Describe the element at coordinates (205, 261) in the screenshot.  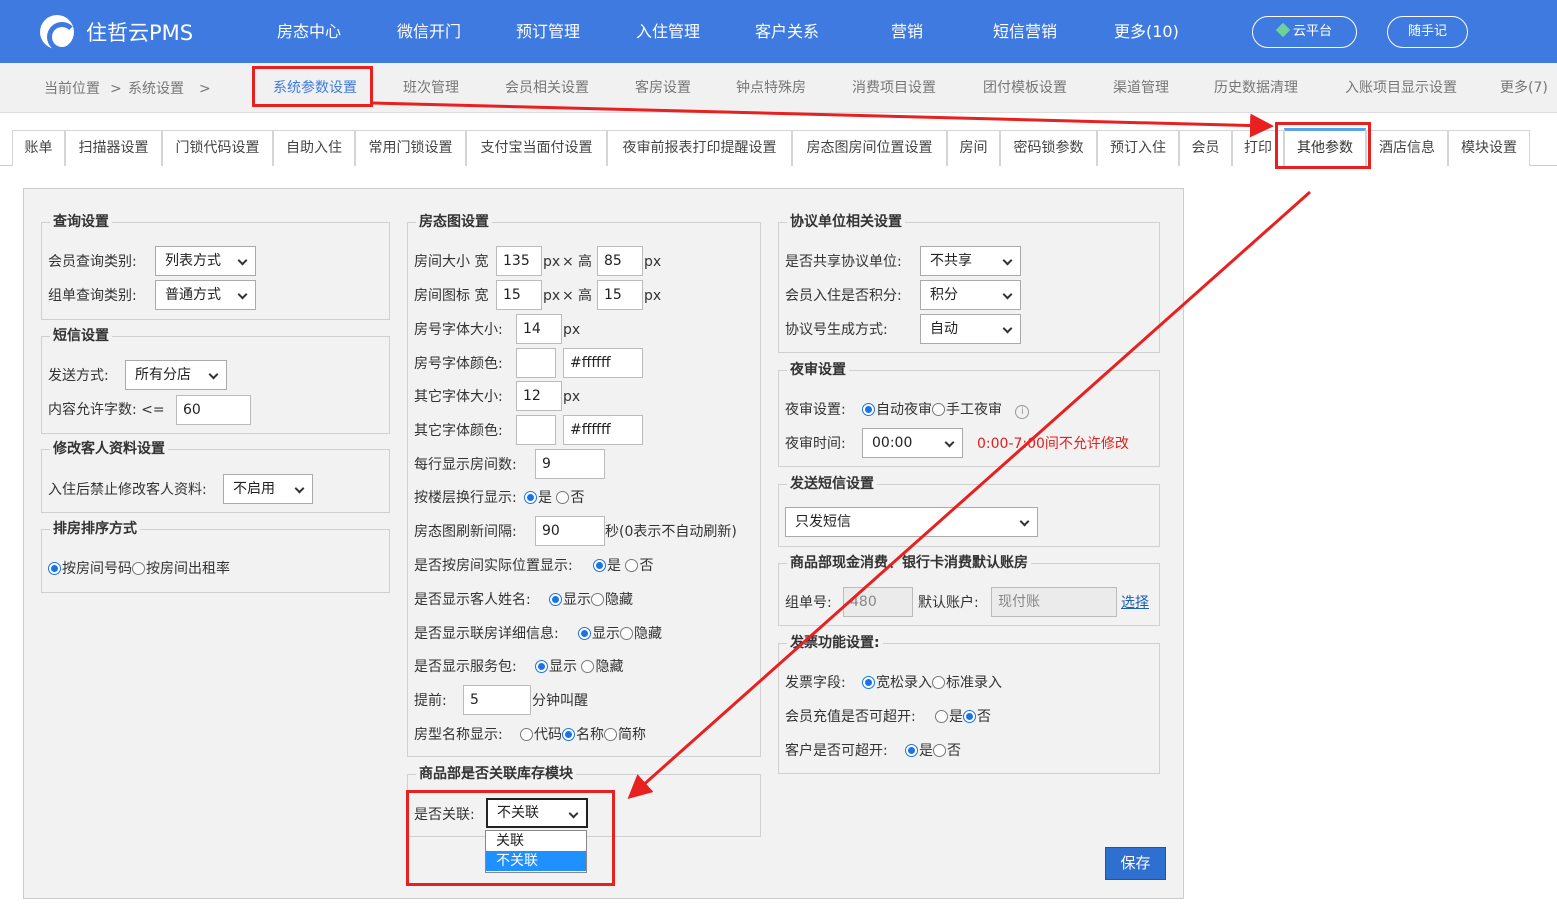
I see `member-query-select: 列表方式` at that location.